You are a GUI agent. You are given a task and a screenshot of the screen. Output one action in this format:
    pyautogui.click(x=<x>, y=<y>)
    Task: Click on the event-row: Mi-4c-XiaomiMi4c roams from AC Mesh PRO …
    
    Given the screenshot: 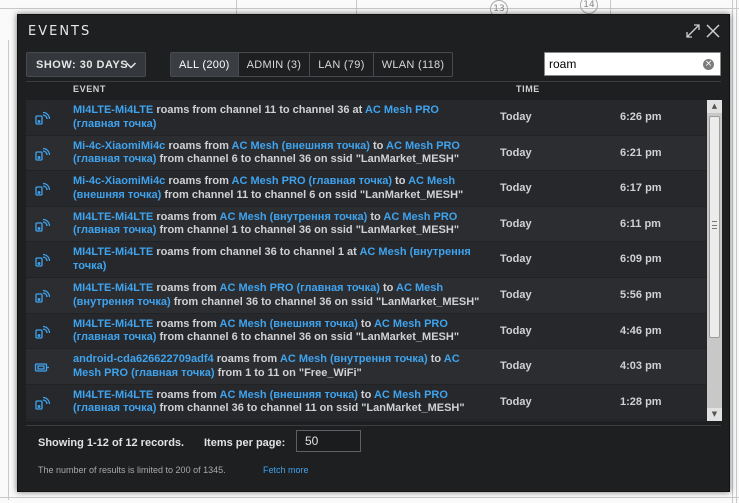 What is the action you would take?
    pyautogui.click(x=366, y=189)
    